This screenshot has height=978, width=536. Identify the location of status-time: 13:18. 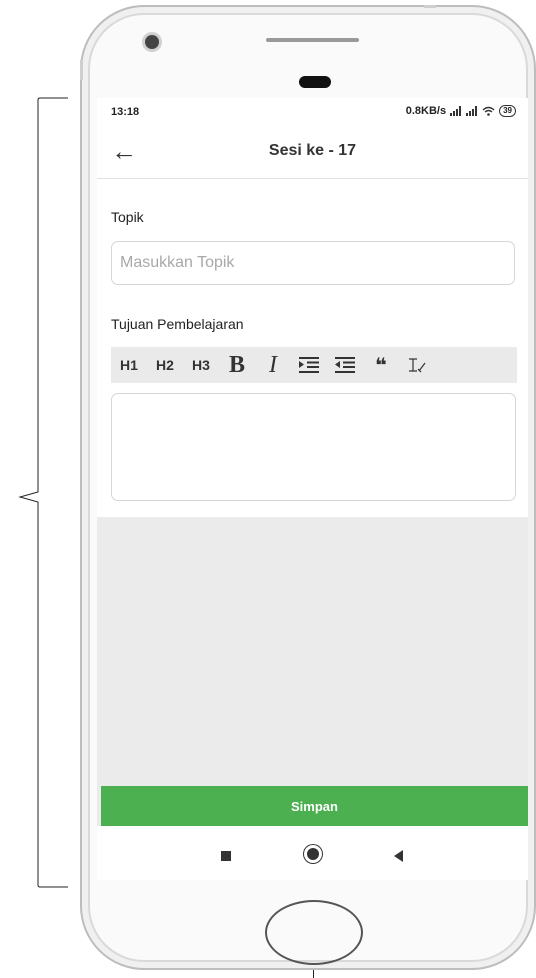
(125, 112).